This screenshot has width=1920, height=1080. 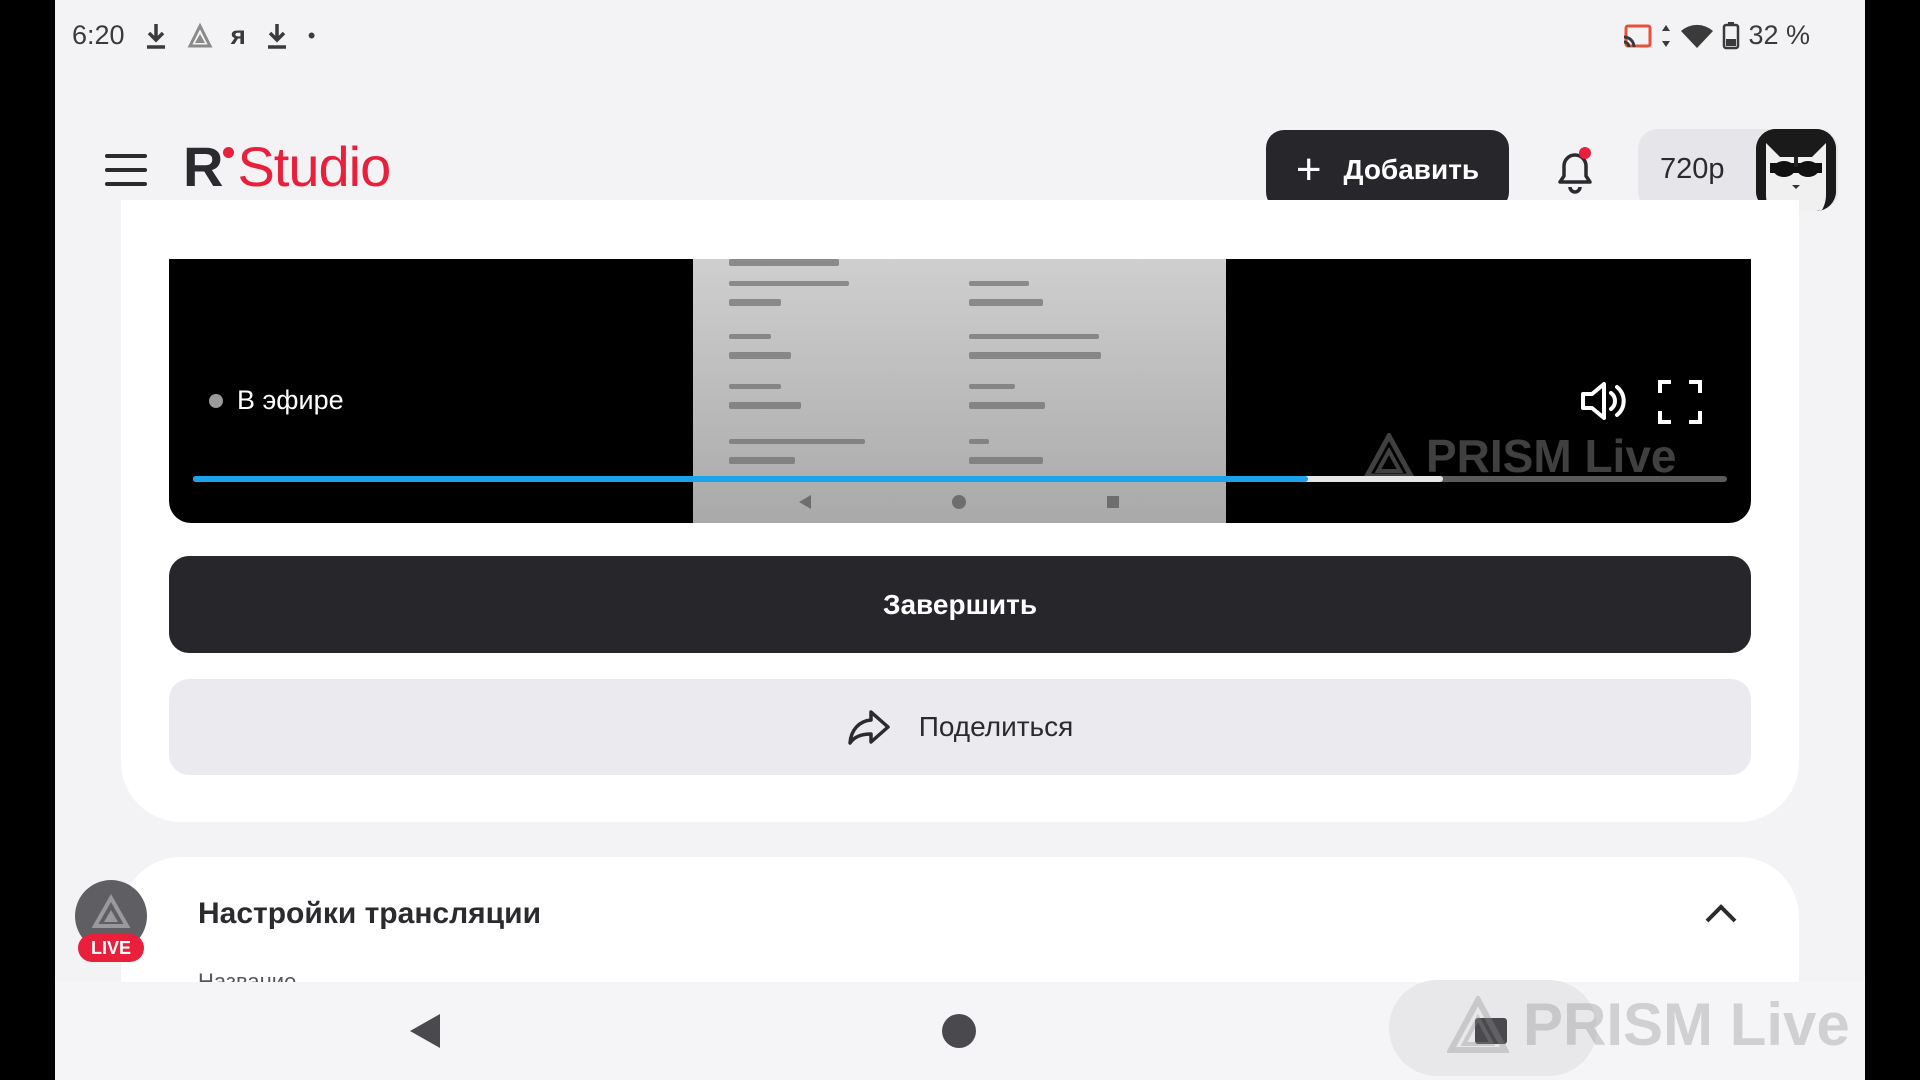 I want to click on settings-title: Настройки трансляции, so click(x=369, y=914).